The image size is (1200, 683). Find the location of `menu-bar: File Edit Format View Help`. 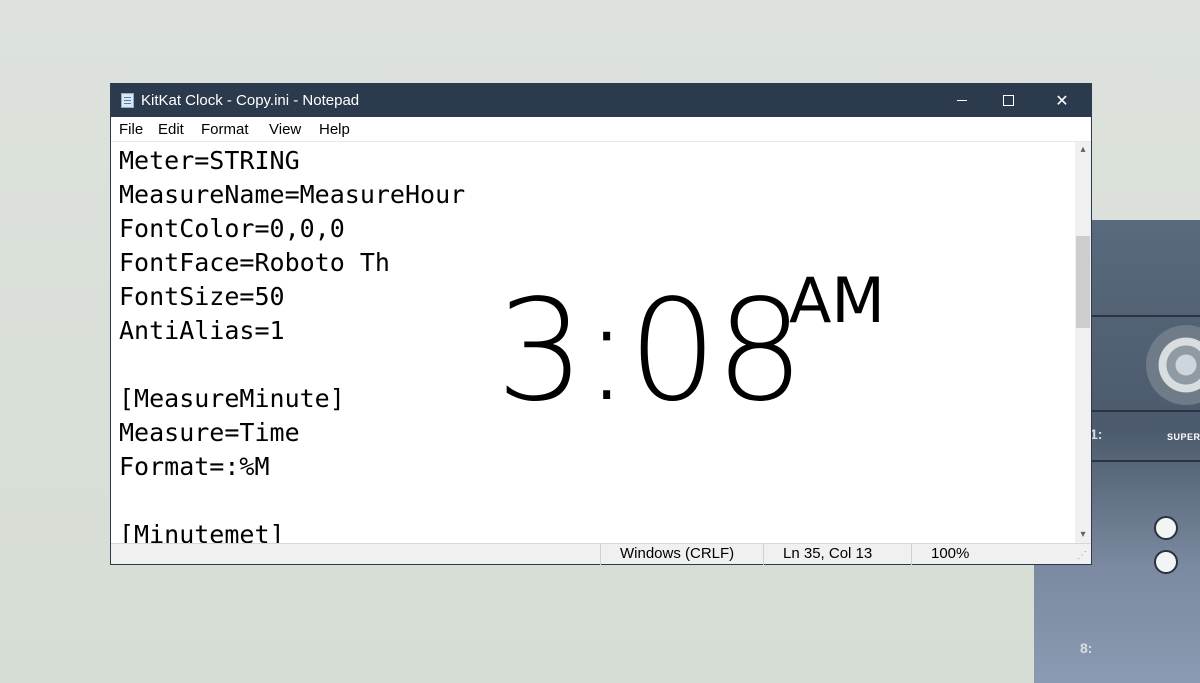

menu-bar: File Edit Format View Help is located at coordinates (601, 129).